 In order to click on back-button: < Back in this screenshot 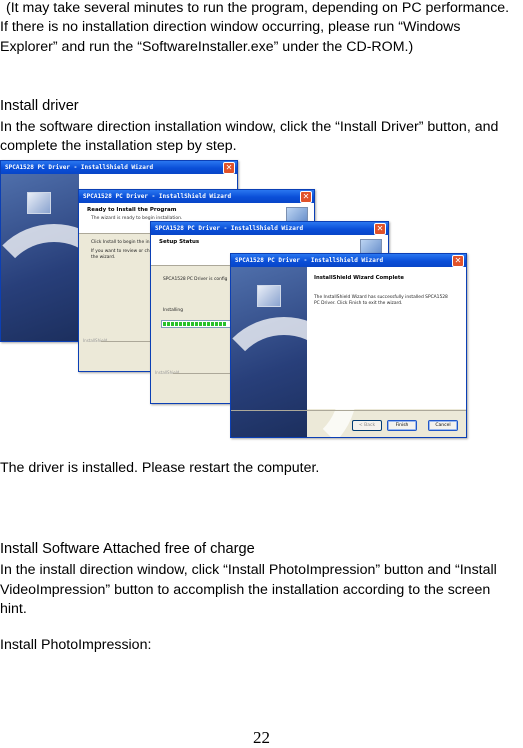, I will do `click(367, 425)`.